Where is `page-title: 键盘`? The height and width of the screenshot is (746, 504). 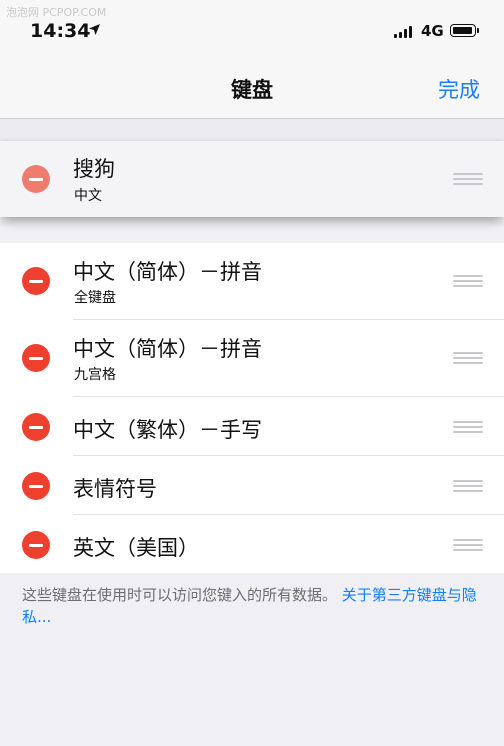
page-title: 键盘 is located at coordinates (252, 90).